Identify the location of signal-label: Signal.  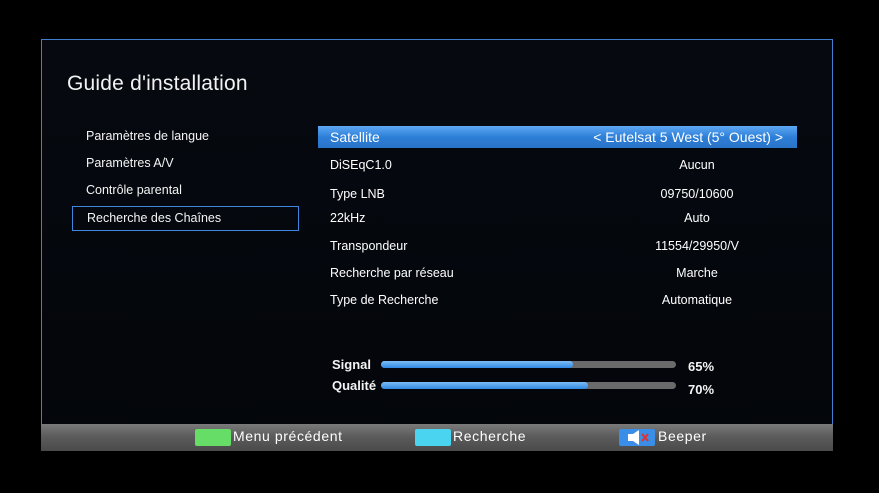
(352, 364).